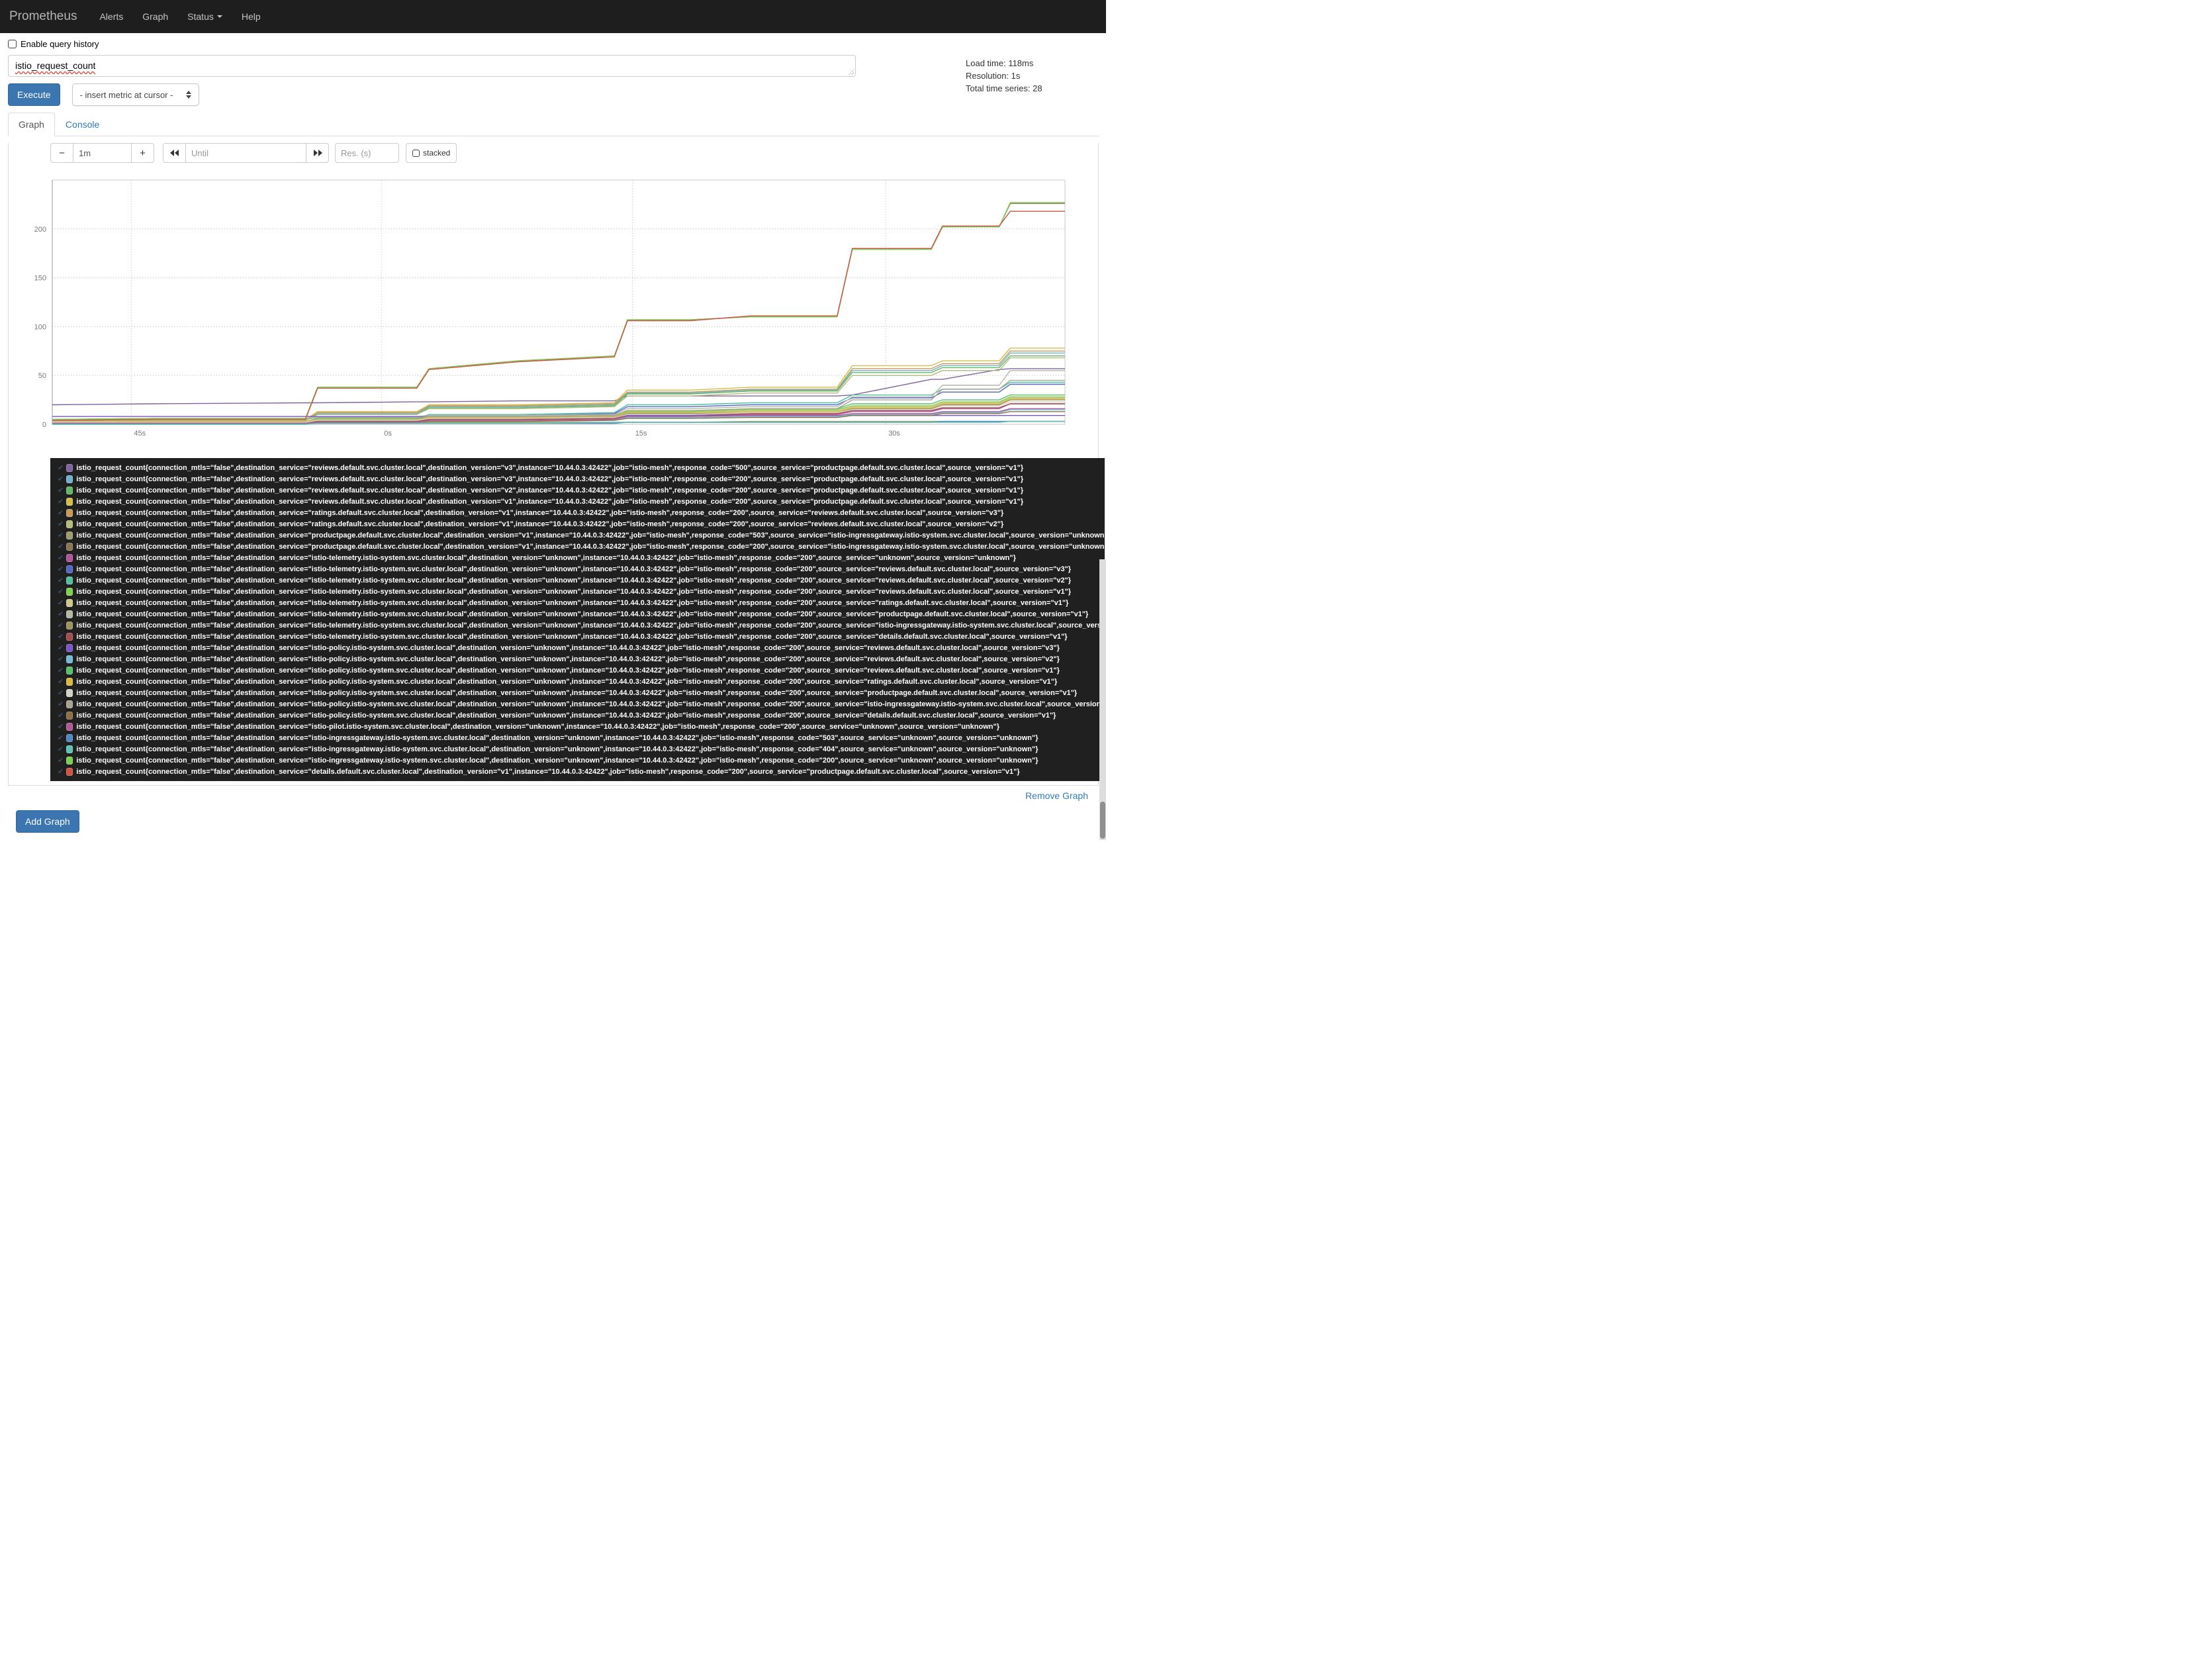 The width and height of the screenshot is (2212, 1680). Describe the element at coordinates (142, 153) in the screenshot. I see `range-increase-button: +` at that location.